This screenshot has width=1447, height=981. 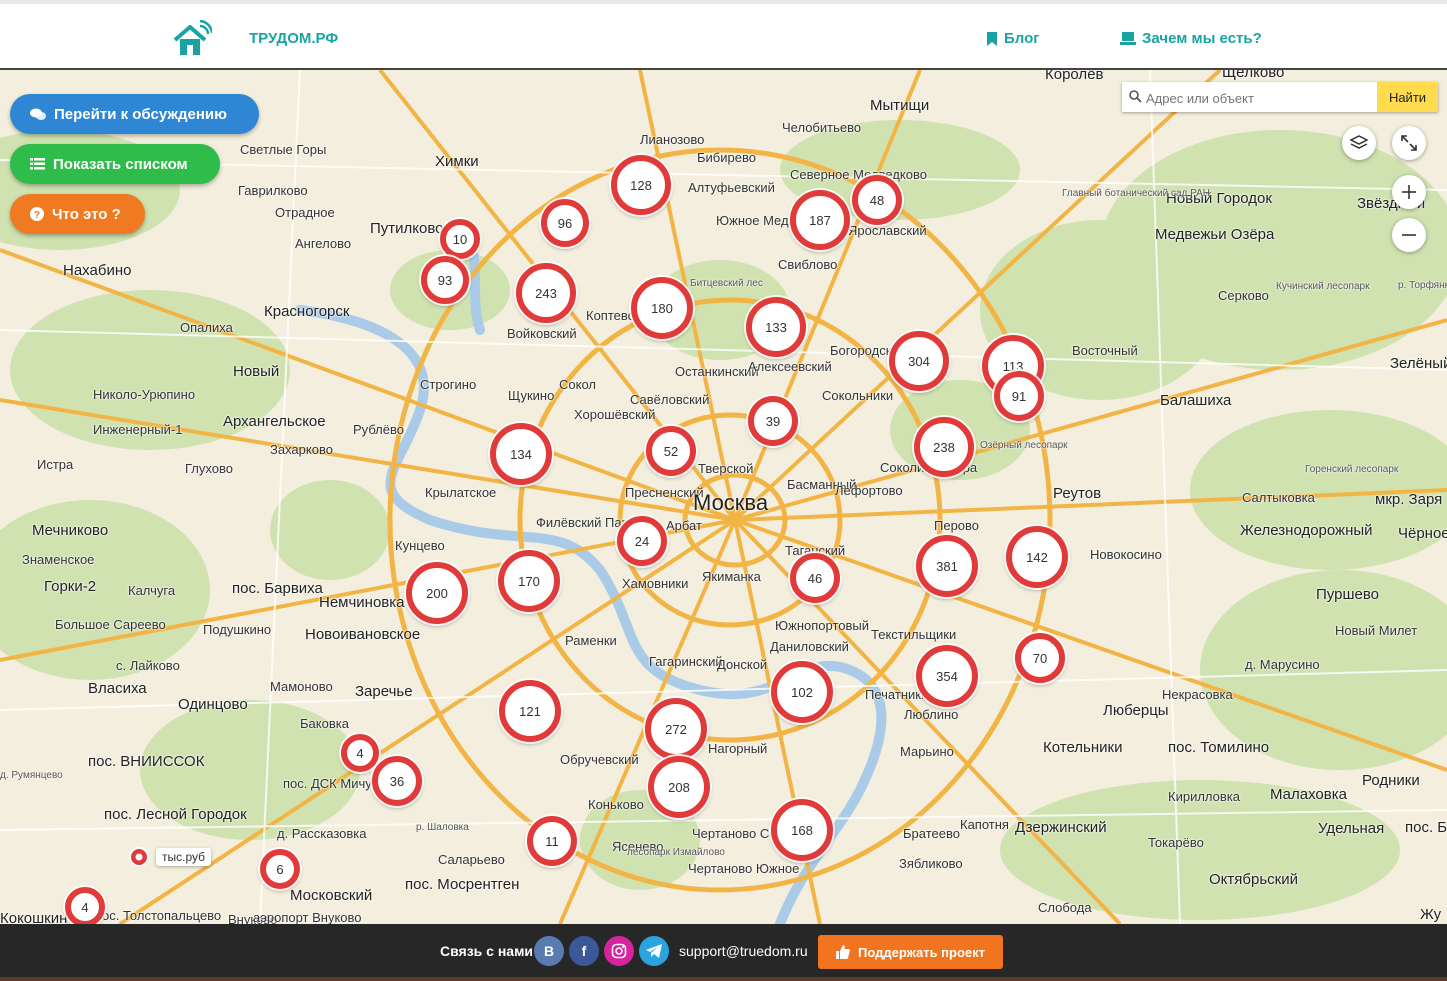 What do you see at coordinates (1037, 557) in the screenshot?
I see `cluster-marker: 142` at bounding box center [1037, 557].